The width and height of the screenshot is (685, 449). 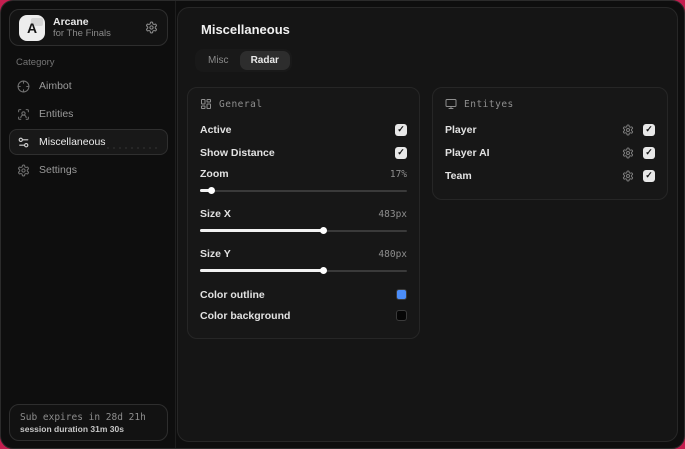 What do you see at coordinates (56, 114) in the screenshot?
I see `sidebar-item-label: Entities` at bounding box center [56, 114].